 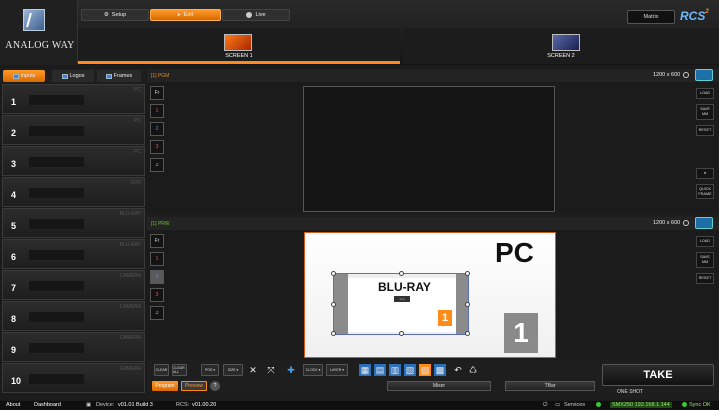 What do you see at coordinates (313, 370) in the screenshot?
I see `clock-dropdown: CLOCK ▾` at bounding box center [313, 370].